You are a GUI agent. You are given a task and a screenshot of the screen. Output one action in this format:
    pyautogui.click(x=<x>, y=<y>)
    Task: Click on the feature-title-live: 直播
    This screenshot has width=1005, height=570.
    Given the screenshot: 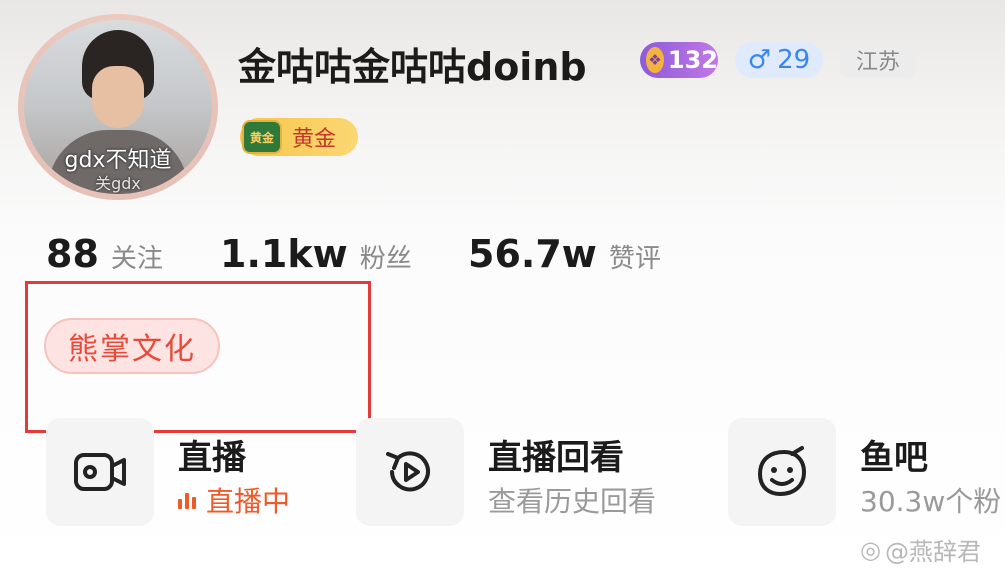 What is the action you would take?
    pyautogui.click(x=212, y=454)
    